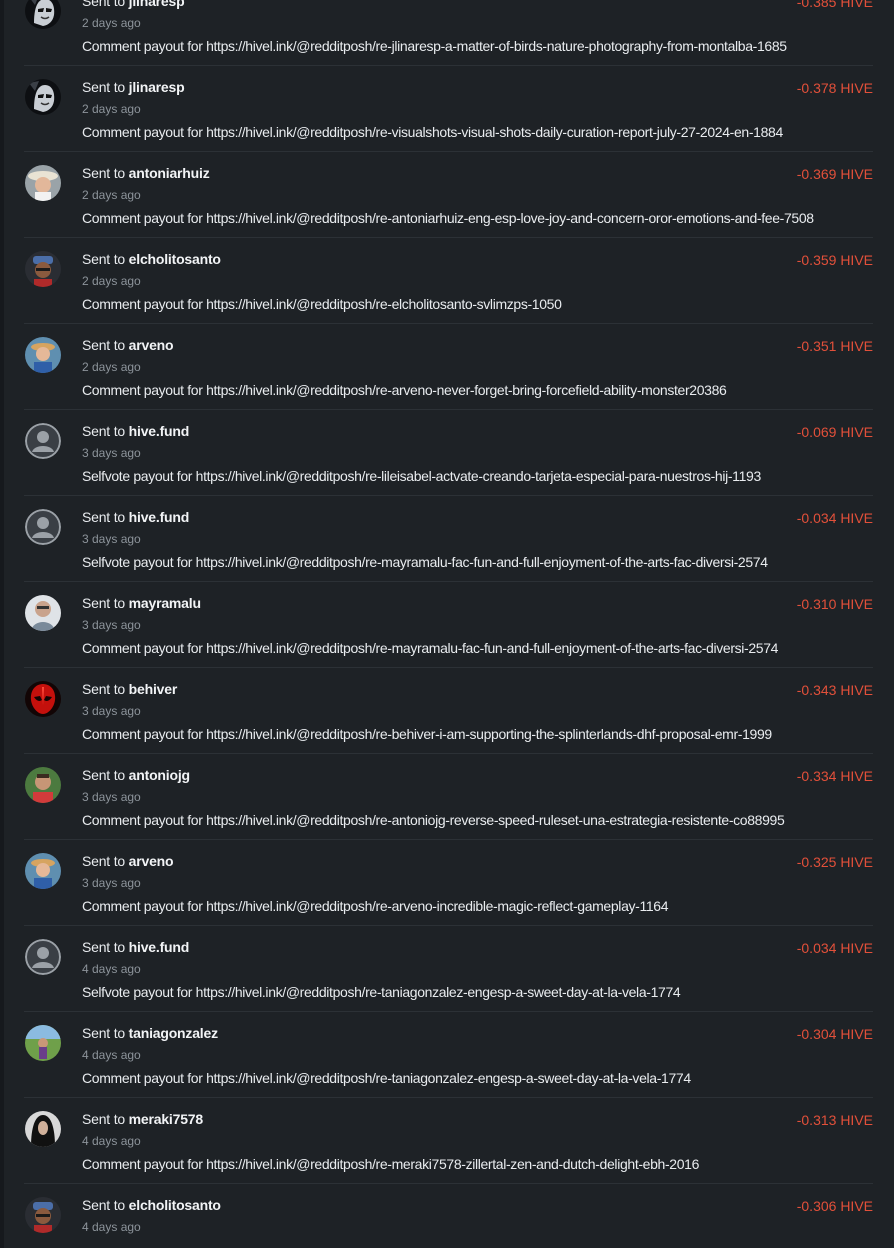  I want to click on transaction-title: Sent to elcholitosanto, so click(151, 259).